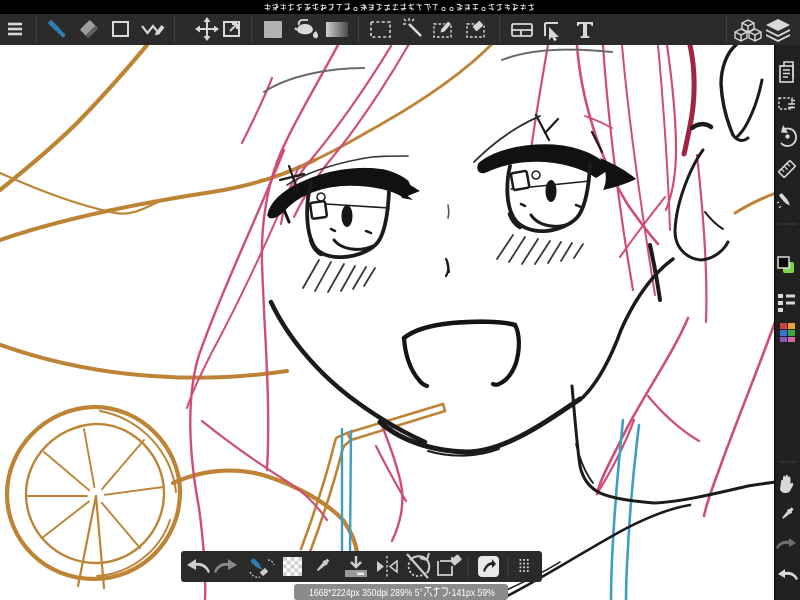 Image resolution: width=800 pixels, height=600 pixels. I want to click on svg-text: 1668*2224px 350dpi 289% 5°, so click(366, 593).